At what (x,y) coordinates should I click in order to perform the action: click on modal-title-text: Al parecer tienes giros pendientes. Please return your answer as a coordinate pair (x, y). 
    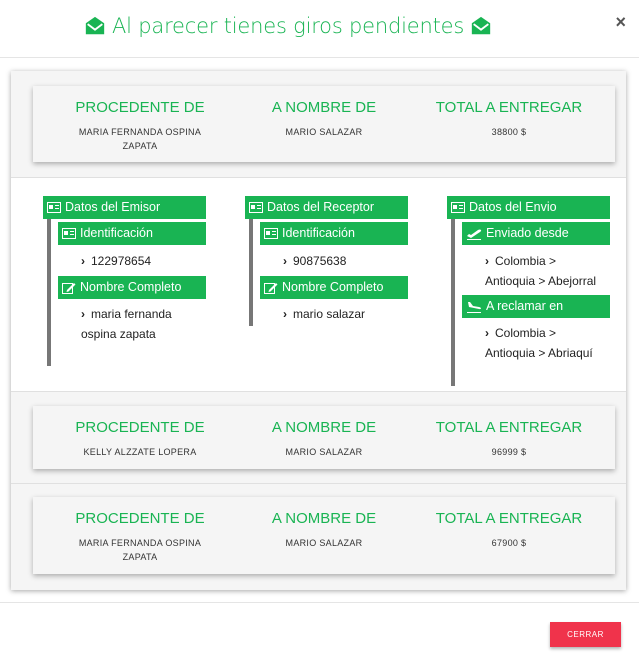
    Looking at the image, I should click on (288, 26).